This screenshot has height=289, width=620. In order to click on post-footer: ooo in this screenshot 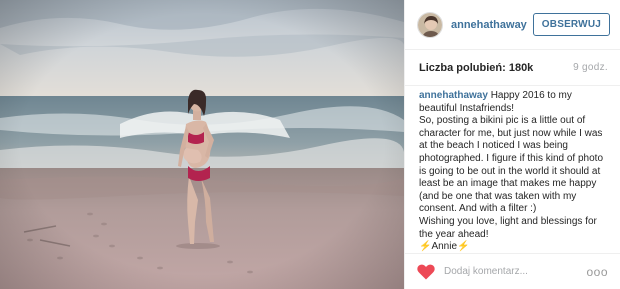, I will do `click(512, 271)`.